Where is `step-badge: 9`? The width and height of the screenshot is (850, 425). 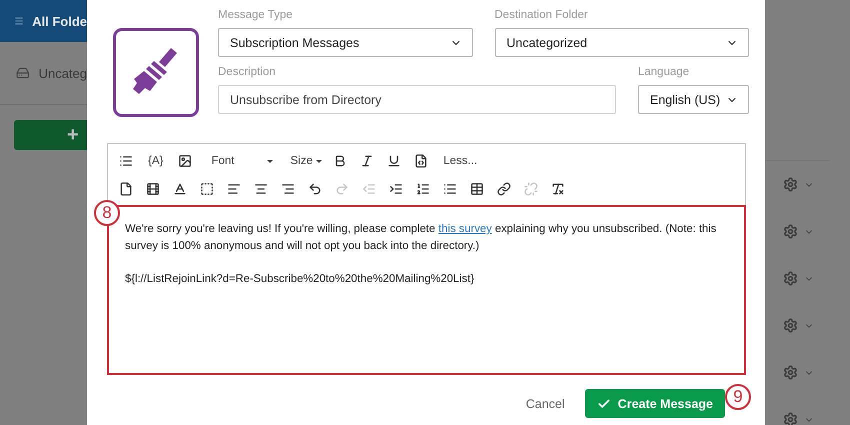 step-badge: 9 is located at coordinates (738, 397).